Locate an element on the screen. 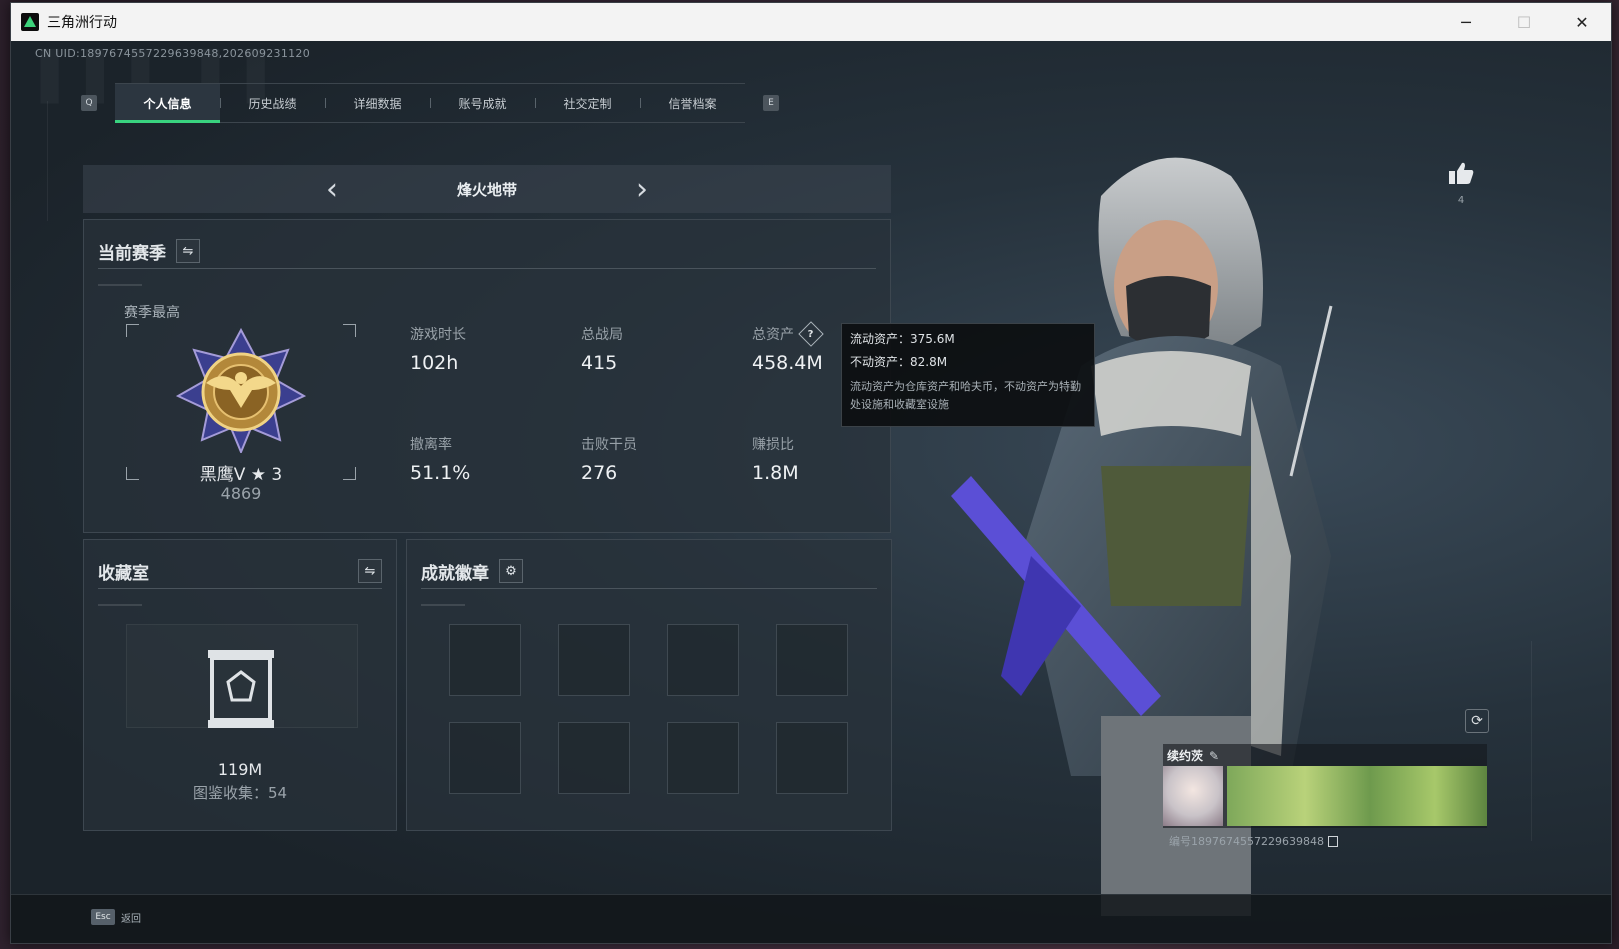 Image resolution: width=1619 pixels, height=949 pixels. player-namecard: 续约茨 ✎ is located at coordinates (1325, 786).